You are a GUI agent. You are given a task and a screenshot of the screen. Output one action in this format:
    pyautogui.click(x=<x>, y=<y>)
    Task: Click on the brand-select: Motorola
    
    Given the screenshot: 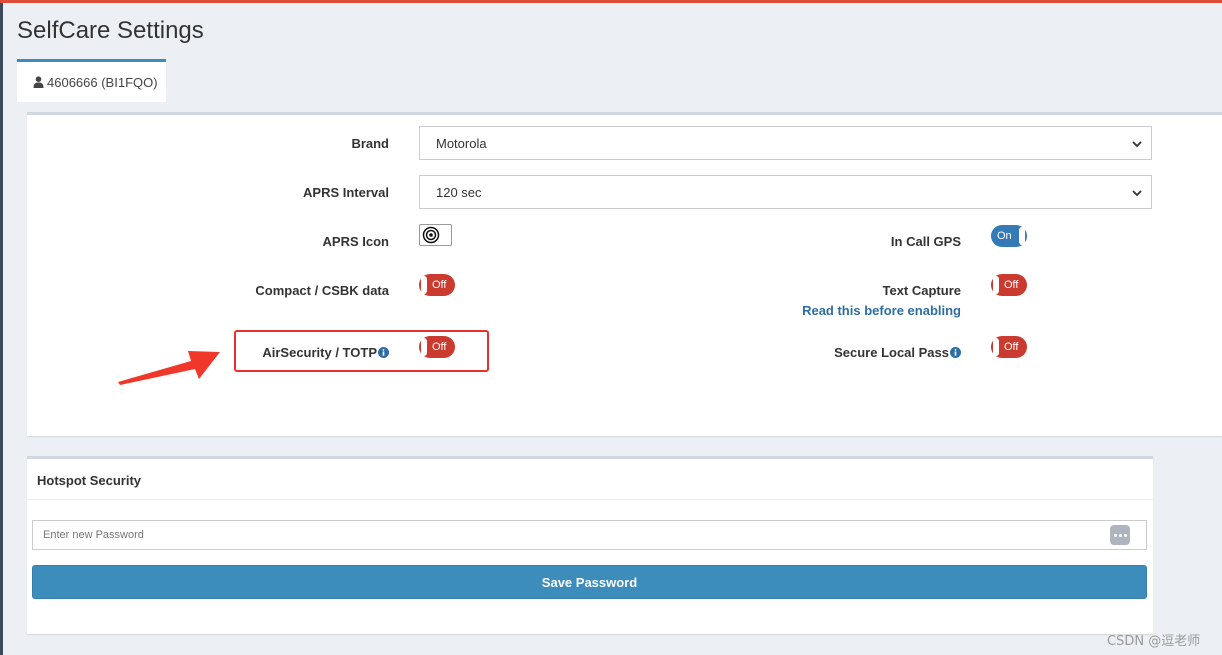 What is the action you would take?
    pyautogui.click(x=785, y=143)
    